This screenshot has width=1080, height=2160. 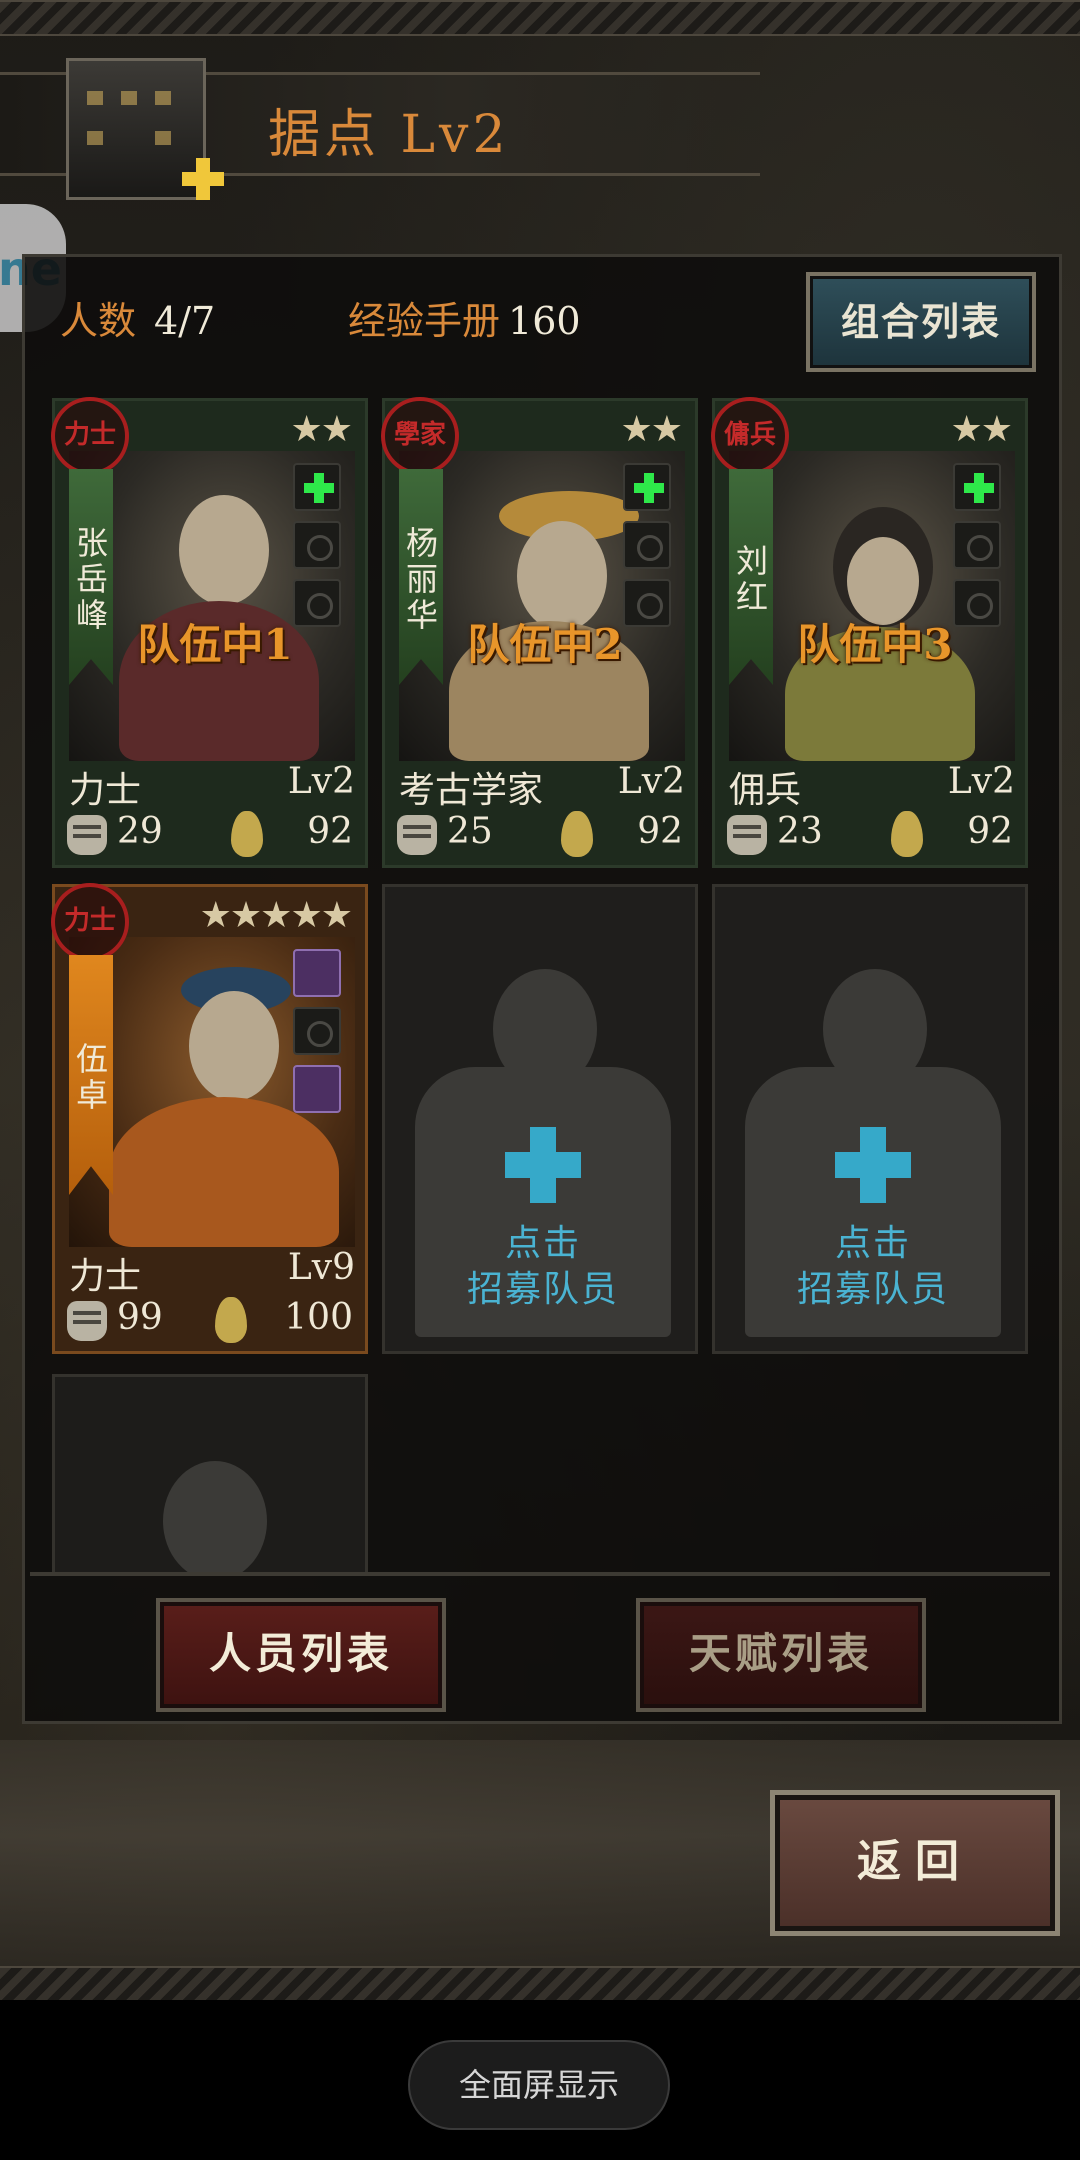 What do you see at coordinates (209, 1118) in the screenshot?
I see `member-card: 力士 ★★★★★ 伍卓 力士 Lv9 99 100` at bounding box center [209, 1118].